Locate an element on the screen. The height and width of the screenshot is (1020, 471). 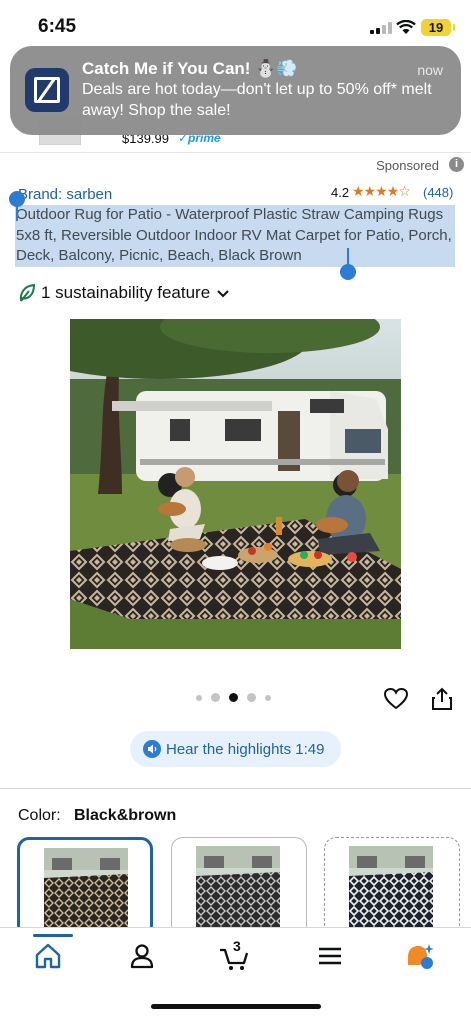
status-bar: 6:45 19 is located at coordinates (235, 26).